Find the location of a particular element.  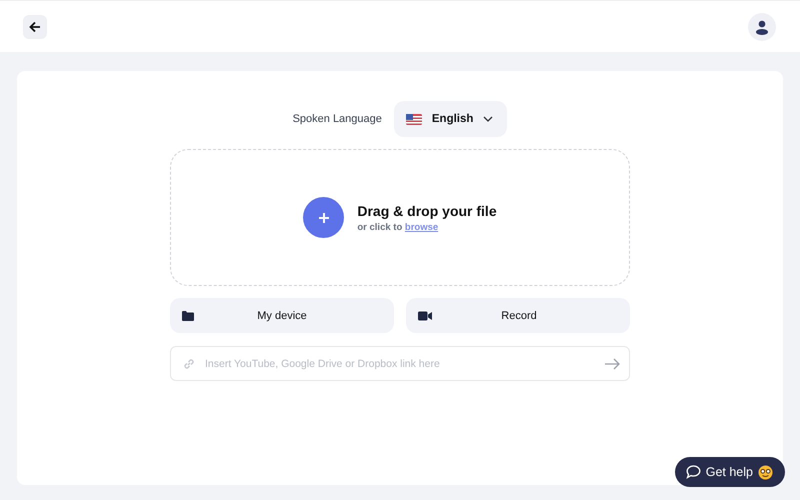

back-arrow-icon is located at coordinates (35, 26).